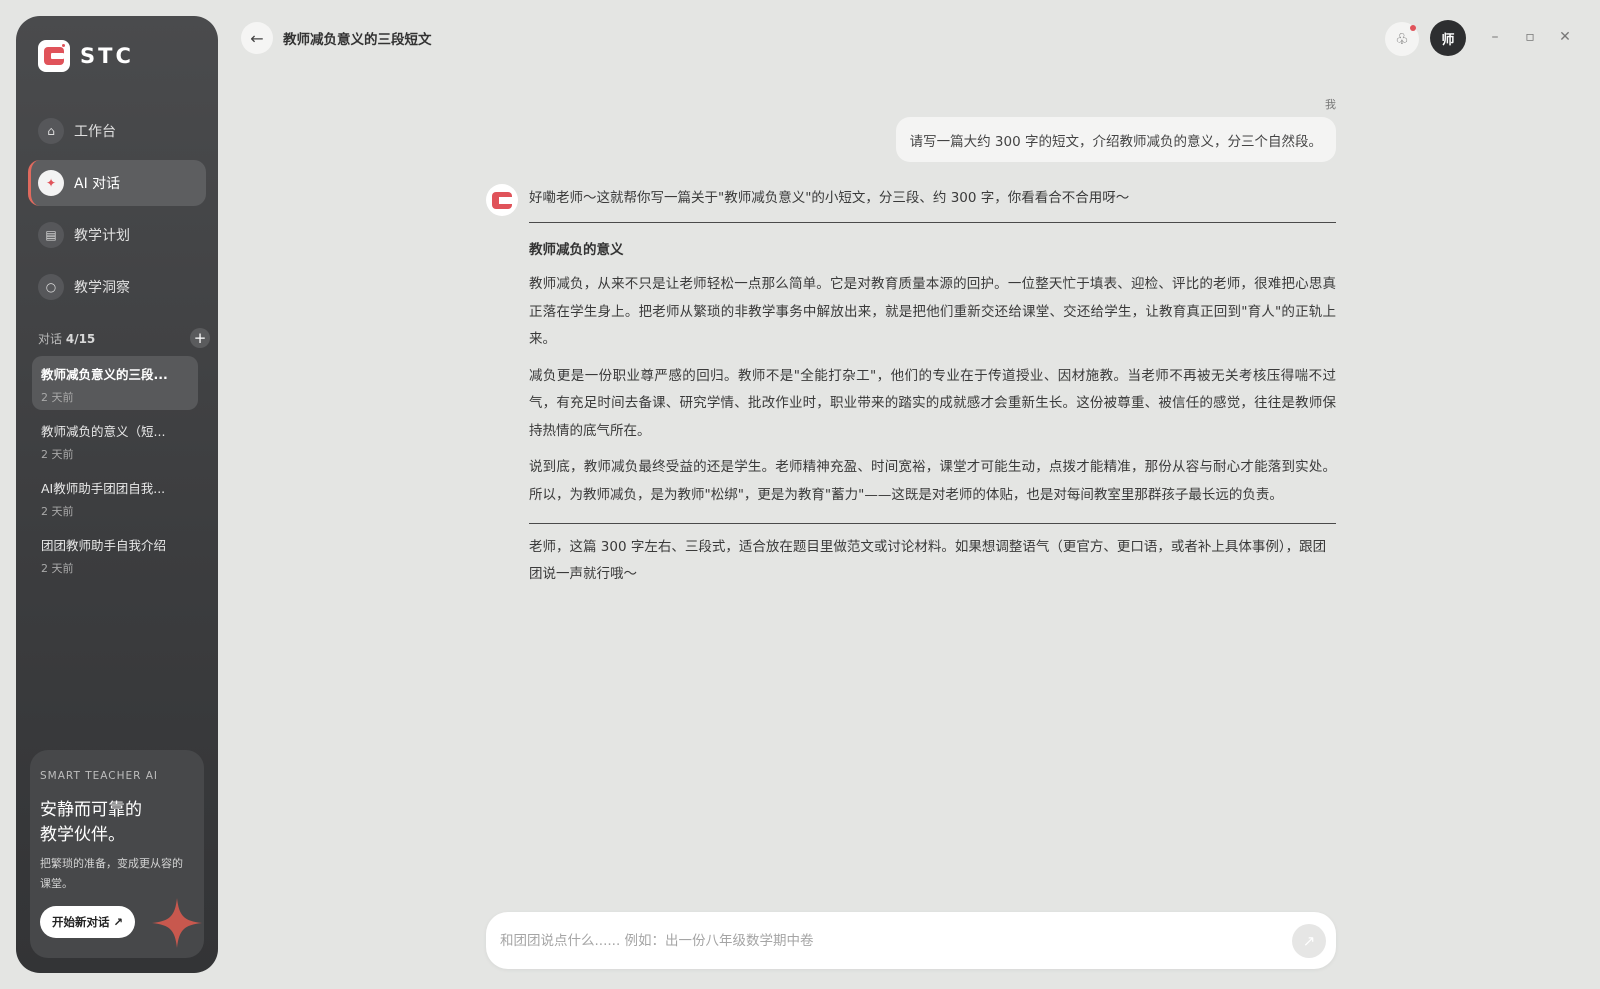  What do you see at coordinates (1495, 37) in the screenshot?
I see `minimize-button: –` at bounding box center [1495, 37].